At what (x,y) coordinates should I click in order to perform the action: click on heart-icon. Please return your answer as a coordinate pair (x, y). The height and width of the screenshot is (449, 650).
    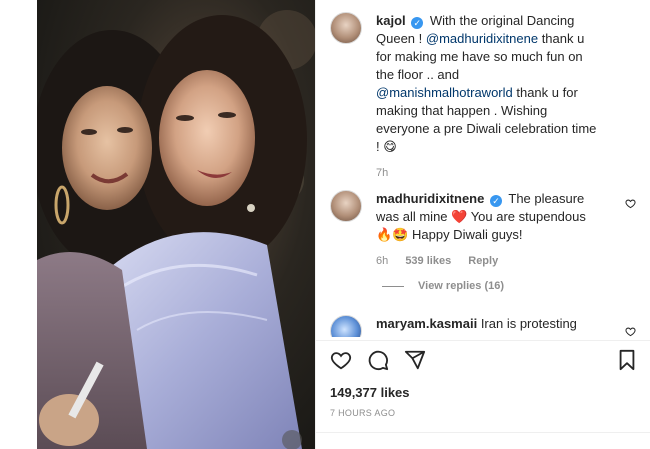
    Looking at the image, I should click on (341, 360).